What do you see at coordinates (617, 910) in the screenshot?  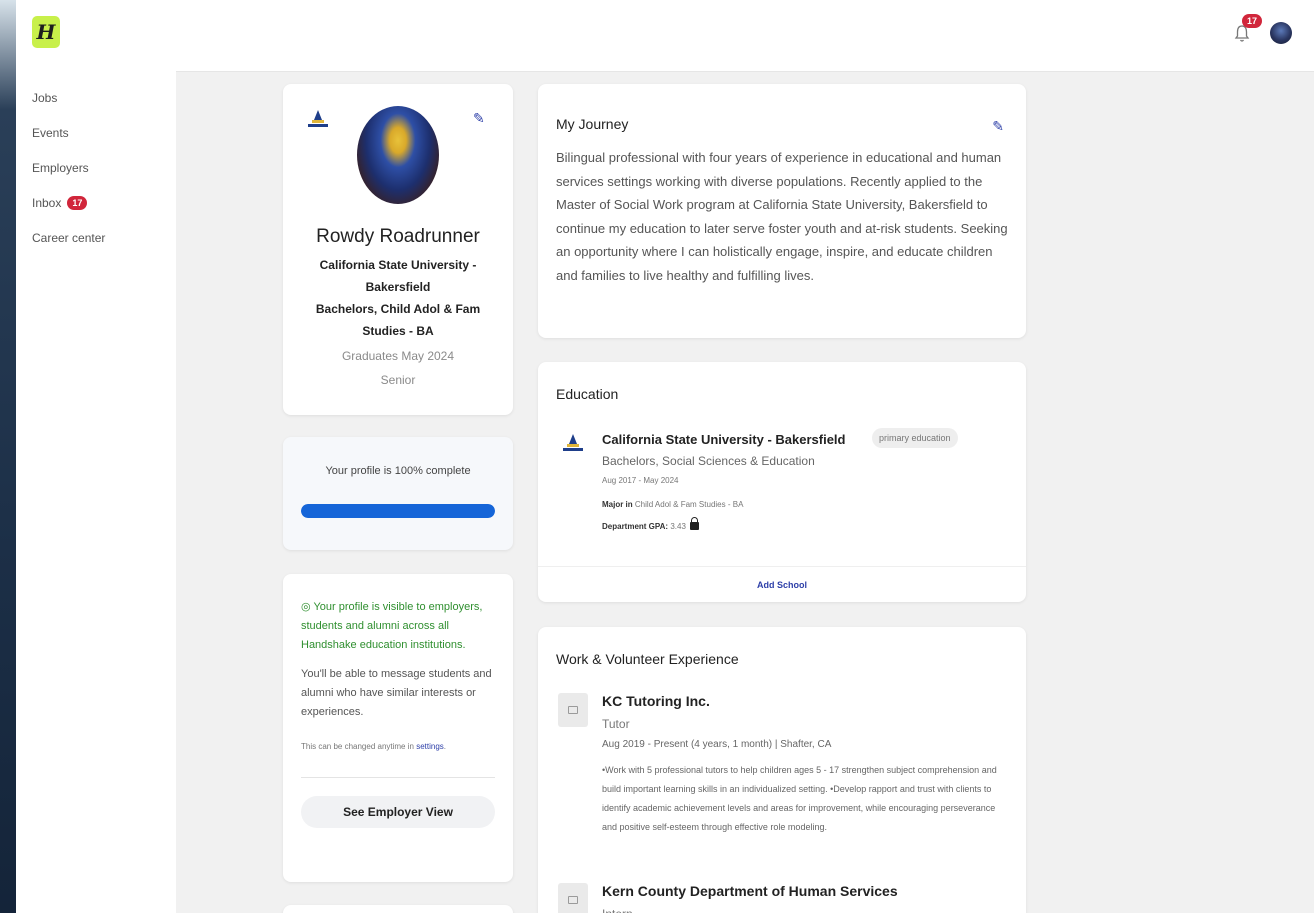 I see `job-role: Intern` at bounding box center [617, 910].